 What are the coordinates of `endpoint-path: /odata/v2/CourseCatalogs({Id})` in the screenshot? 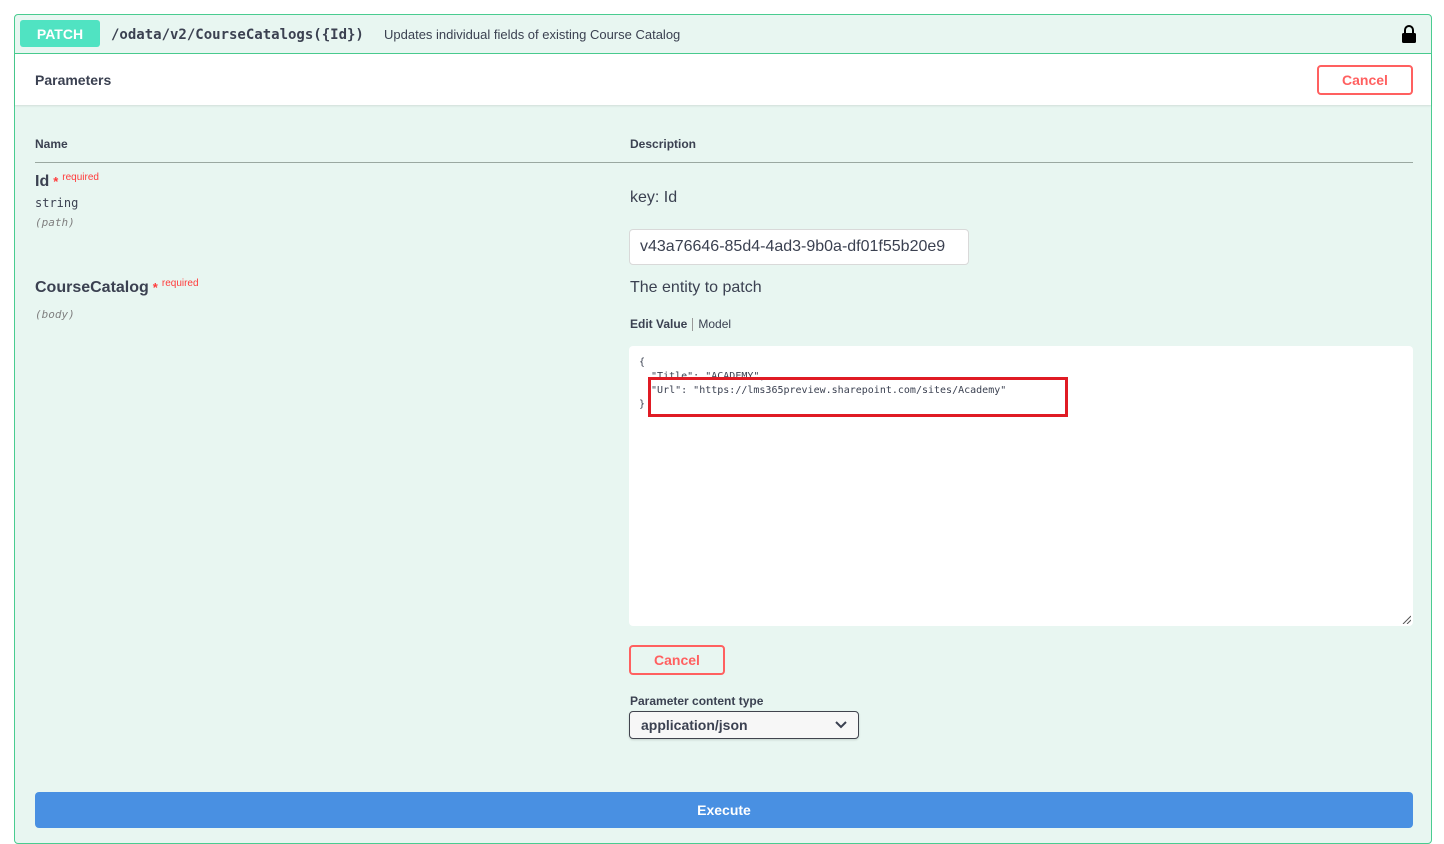 It's located at (237, 35).